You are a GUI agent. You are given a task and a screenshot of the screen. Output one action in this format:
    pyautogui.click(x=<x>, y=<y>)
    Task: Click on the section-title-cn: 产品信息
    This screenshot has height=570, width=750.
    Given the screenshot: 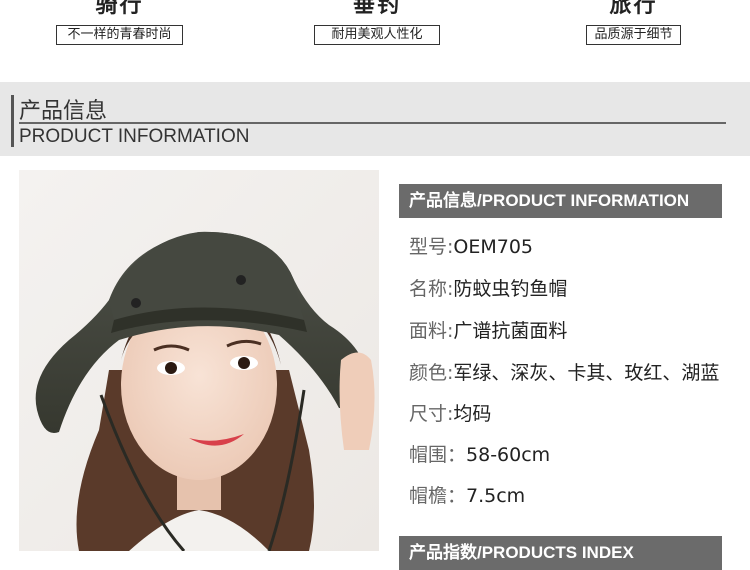 What is the action you would take?
    pyautogui.click(x=63, y=111)
    